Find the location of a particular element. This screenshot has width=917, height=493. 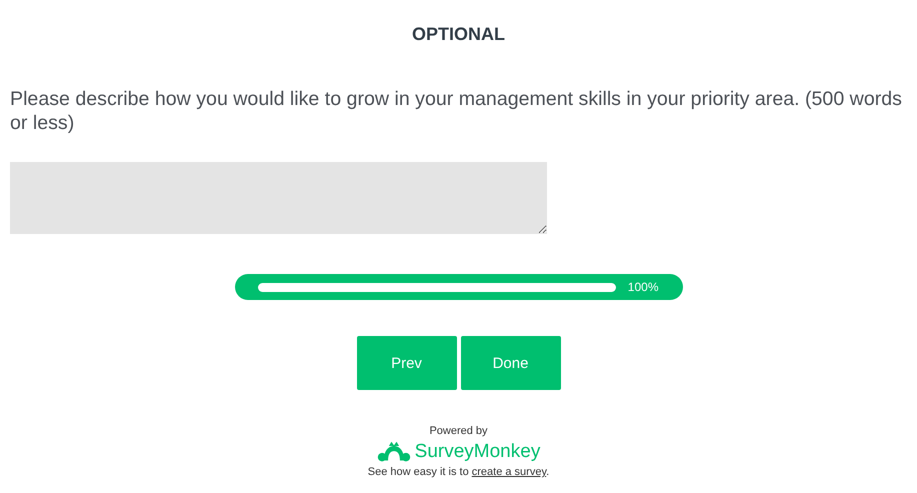

answer-box is located at coordinates (278, 198).